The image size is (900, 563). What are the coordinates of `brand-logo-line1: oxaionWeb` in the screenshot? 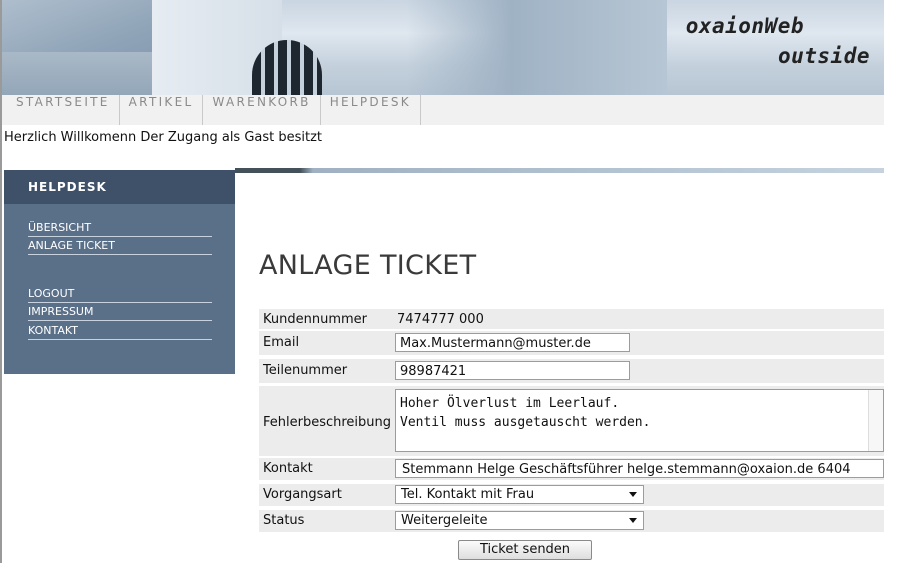 It's located at (744, 26).